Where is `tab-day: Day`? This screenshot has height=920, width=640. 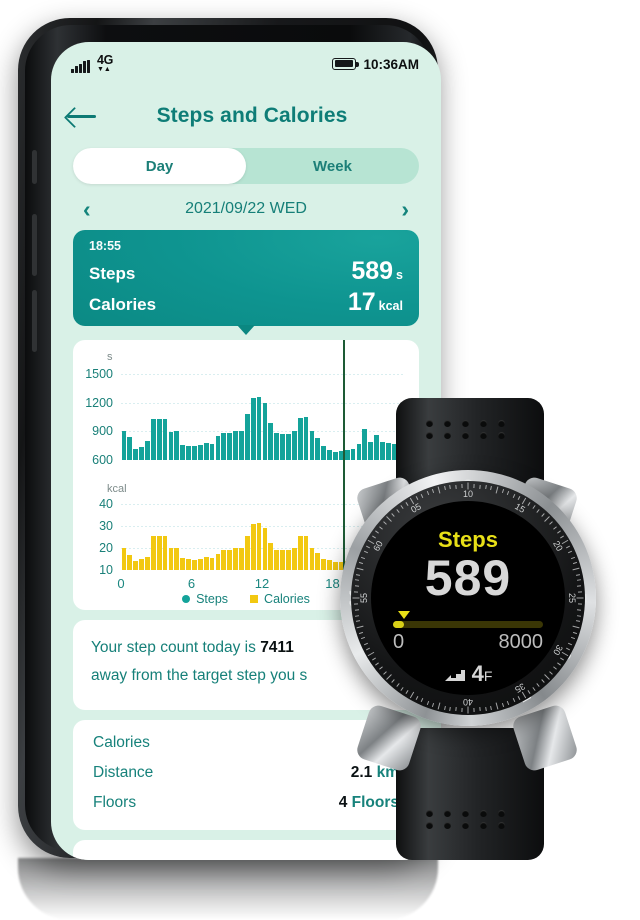
tab-day: Day is located at coordinates (159, 166).